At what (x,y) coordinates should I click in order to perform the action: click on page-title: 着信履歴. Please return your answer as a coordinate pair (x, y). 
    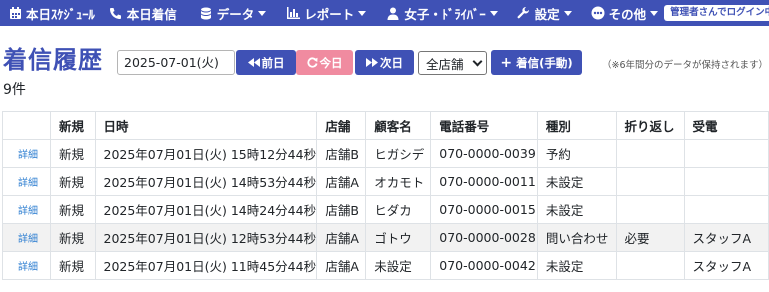
    Looking at the image, I should click on (53, 60).